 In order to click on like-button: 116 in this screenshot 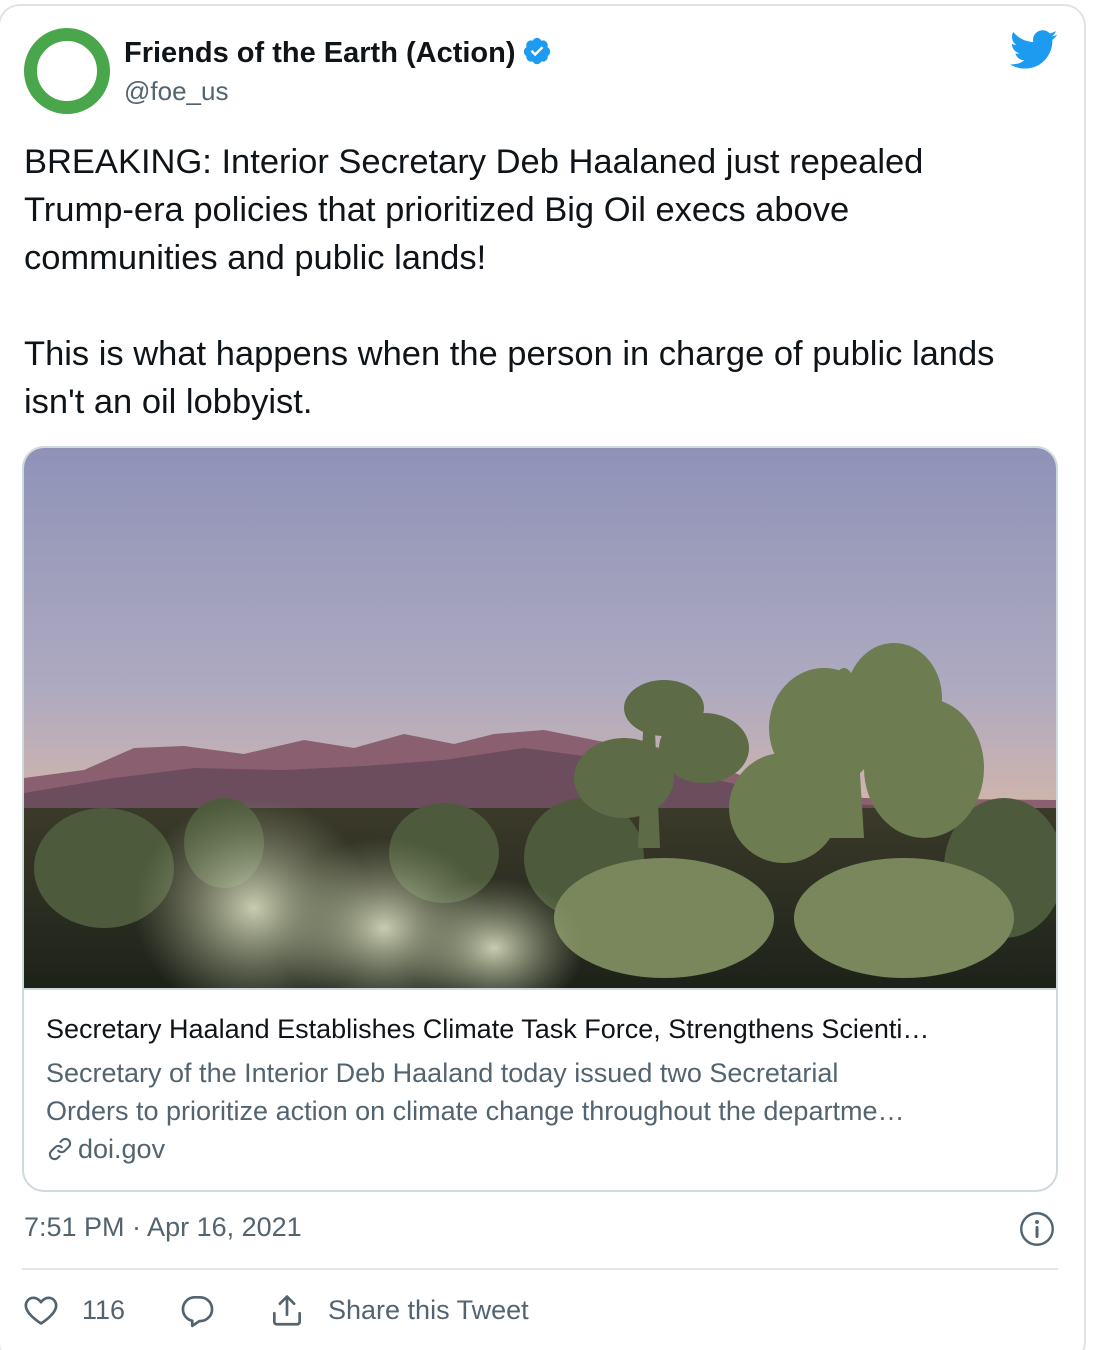, I will do `click(73, 1310)`.